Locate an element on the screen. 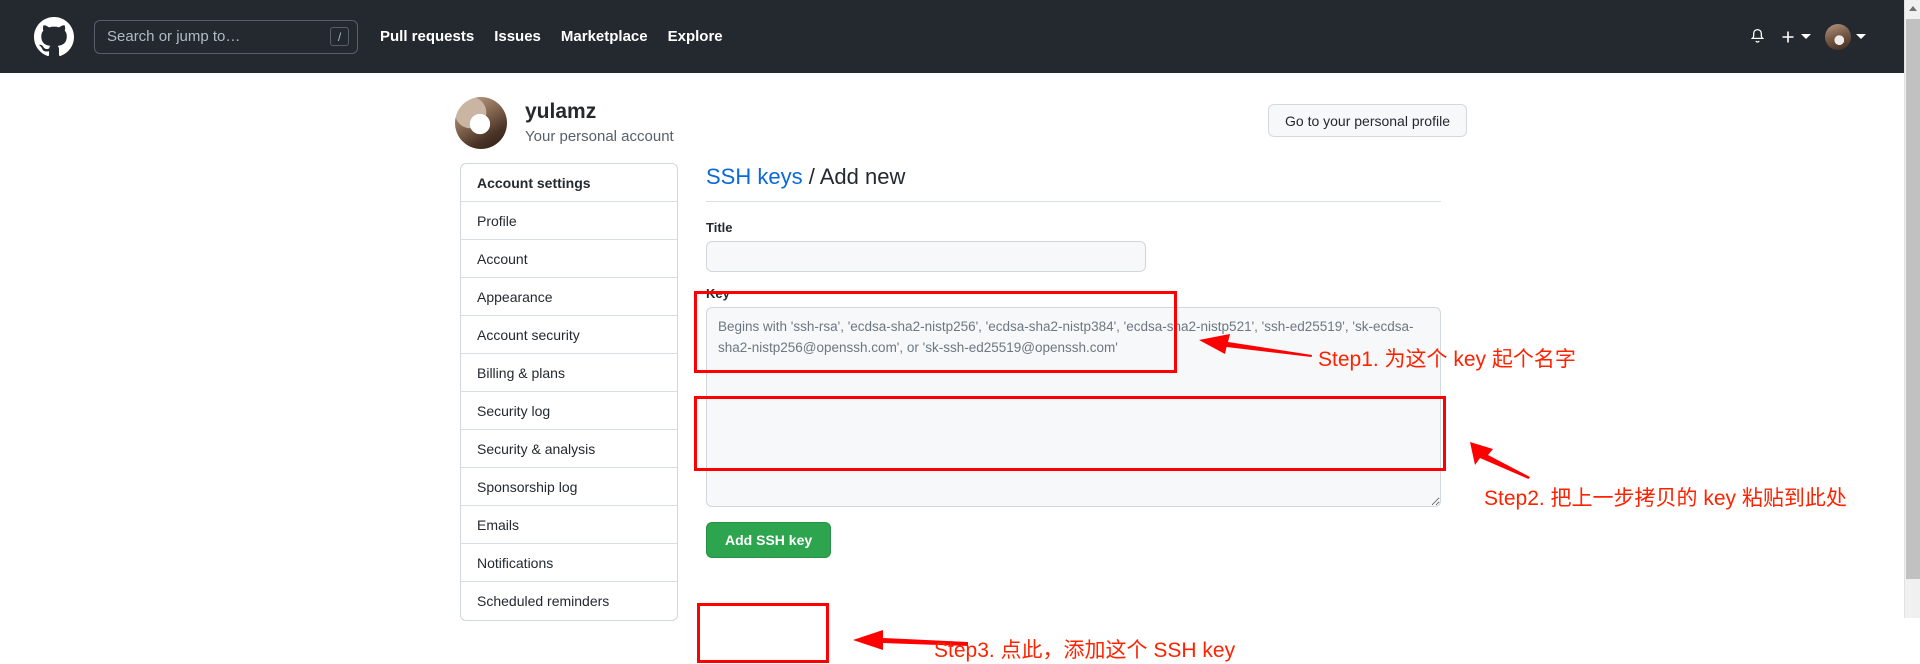  key-field-label: Key is located at coordinates (718, 293).